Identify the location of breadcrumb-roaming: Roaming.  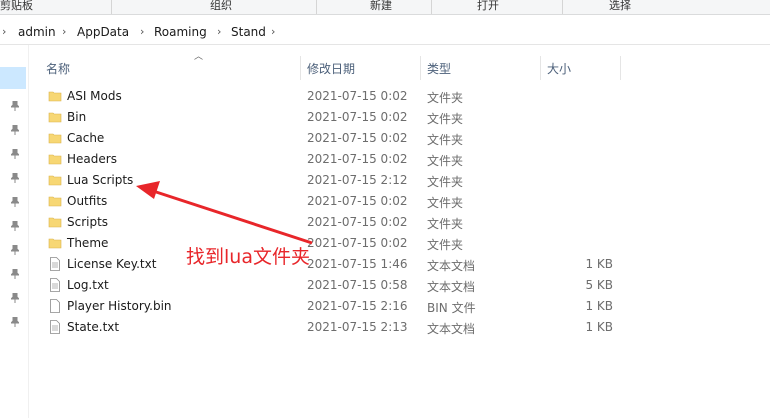
(180, 32).